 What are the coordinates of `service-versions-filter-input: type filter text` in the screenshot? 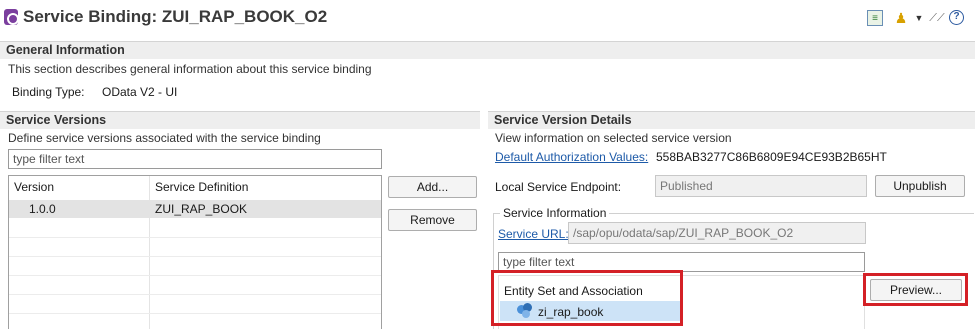 It's located at (195, 159).